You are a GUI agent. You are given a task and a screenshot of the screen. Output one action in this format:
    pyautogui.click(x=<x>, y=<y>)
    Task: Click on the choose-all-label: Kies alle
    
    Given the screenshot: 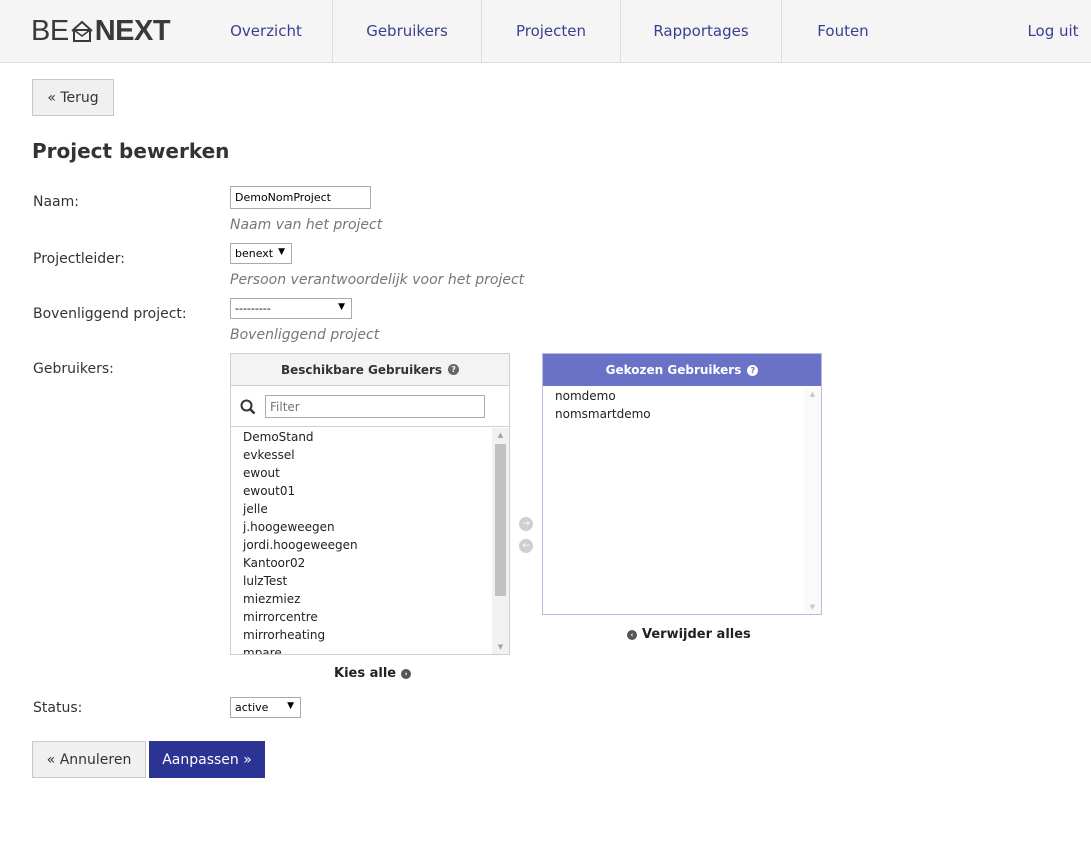 What is the action you would take?
    pyautogui.click(x=365, y=673)
    